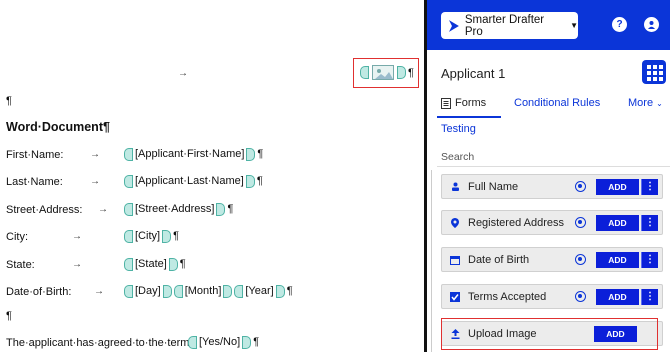 The image size is (670, 352). I want to click on tab-more-label: More, so click(641, 103).